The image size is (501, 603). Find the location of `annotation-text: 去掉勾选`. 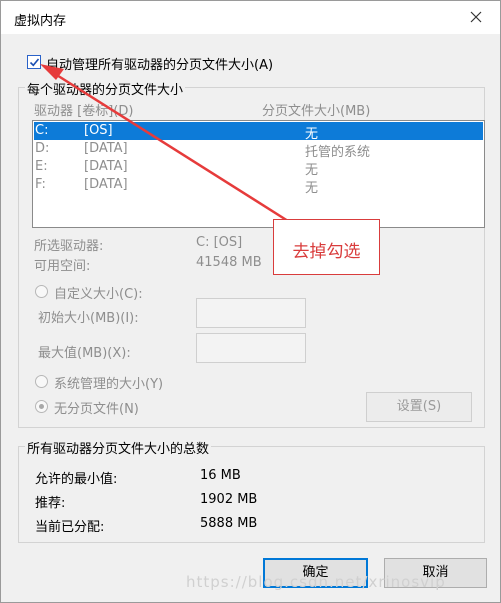

annotation-text: 去掉勾选 is located at coordinates (326, 252).